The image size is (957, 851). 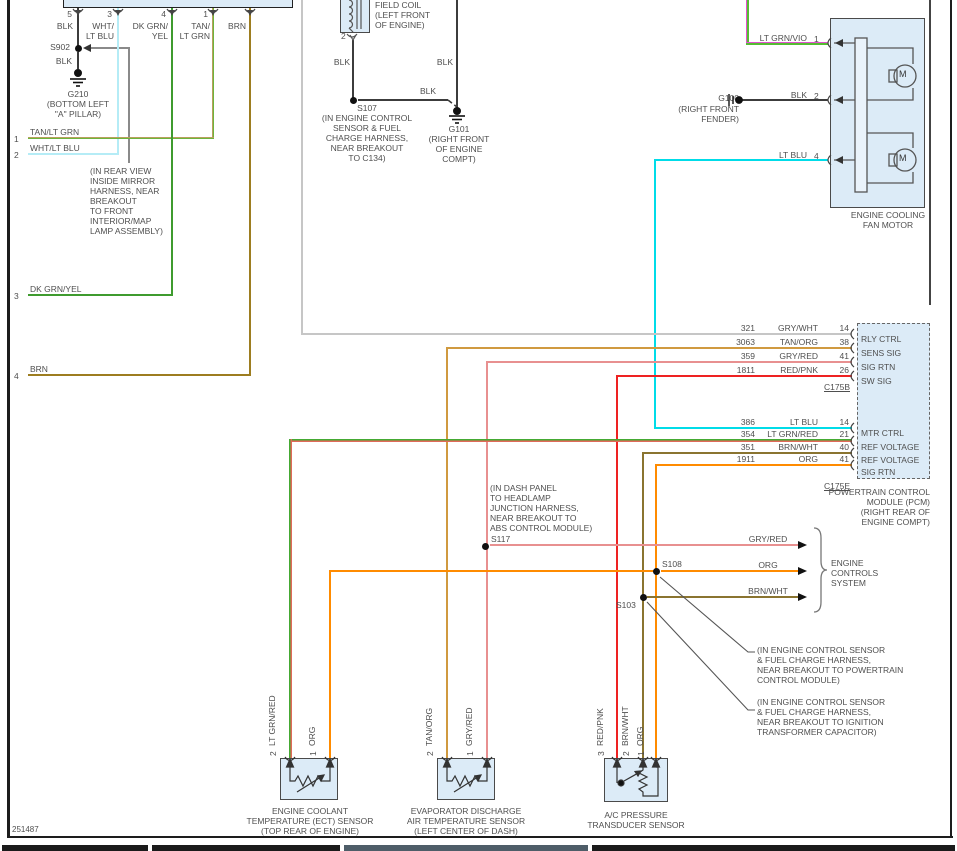 I want to click on fan-motor-icon, so click(x=875, y=115).